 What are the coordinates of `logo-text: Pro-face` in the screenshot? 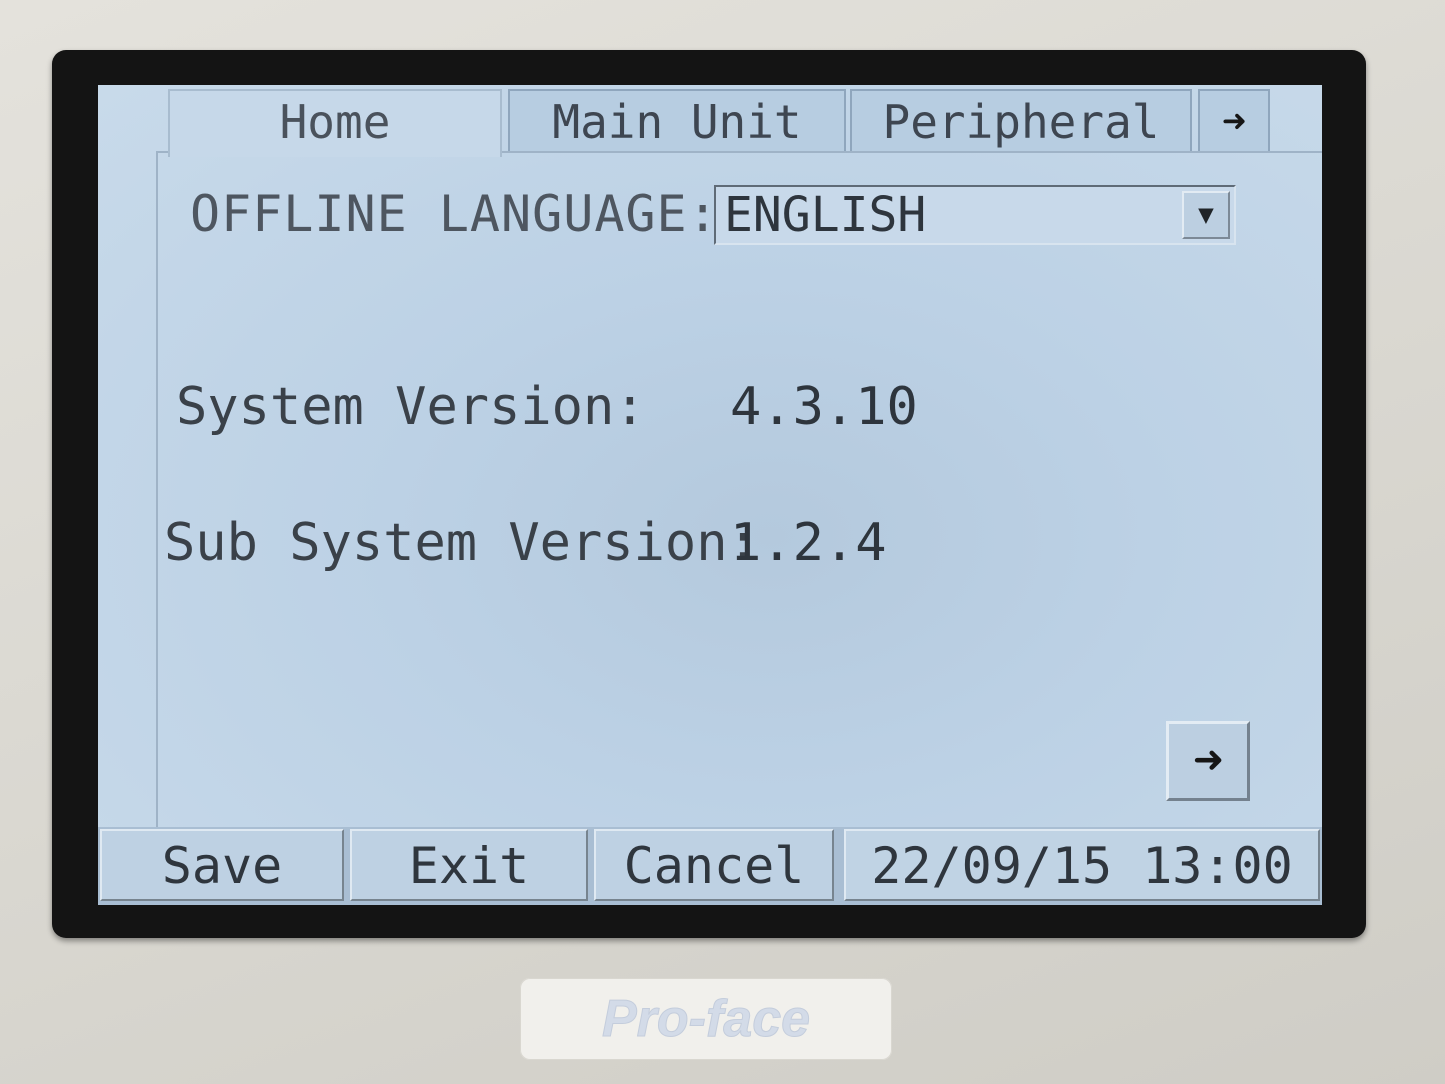 It's located at (706, 1019).